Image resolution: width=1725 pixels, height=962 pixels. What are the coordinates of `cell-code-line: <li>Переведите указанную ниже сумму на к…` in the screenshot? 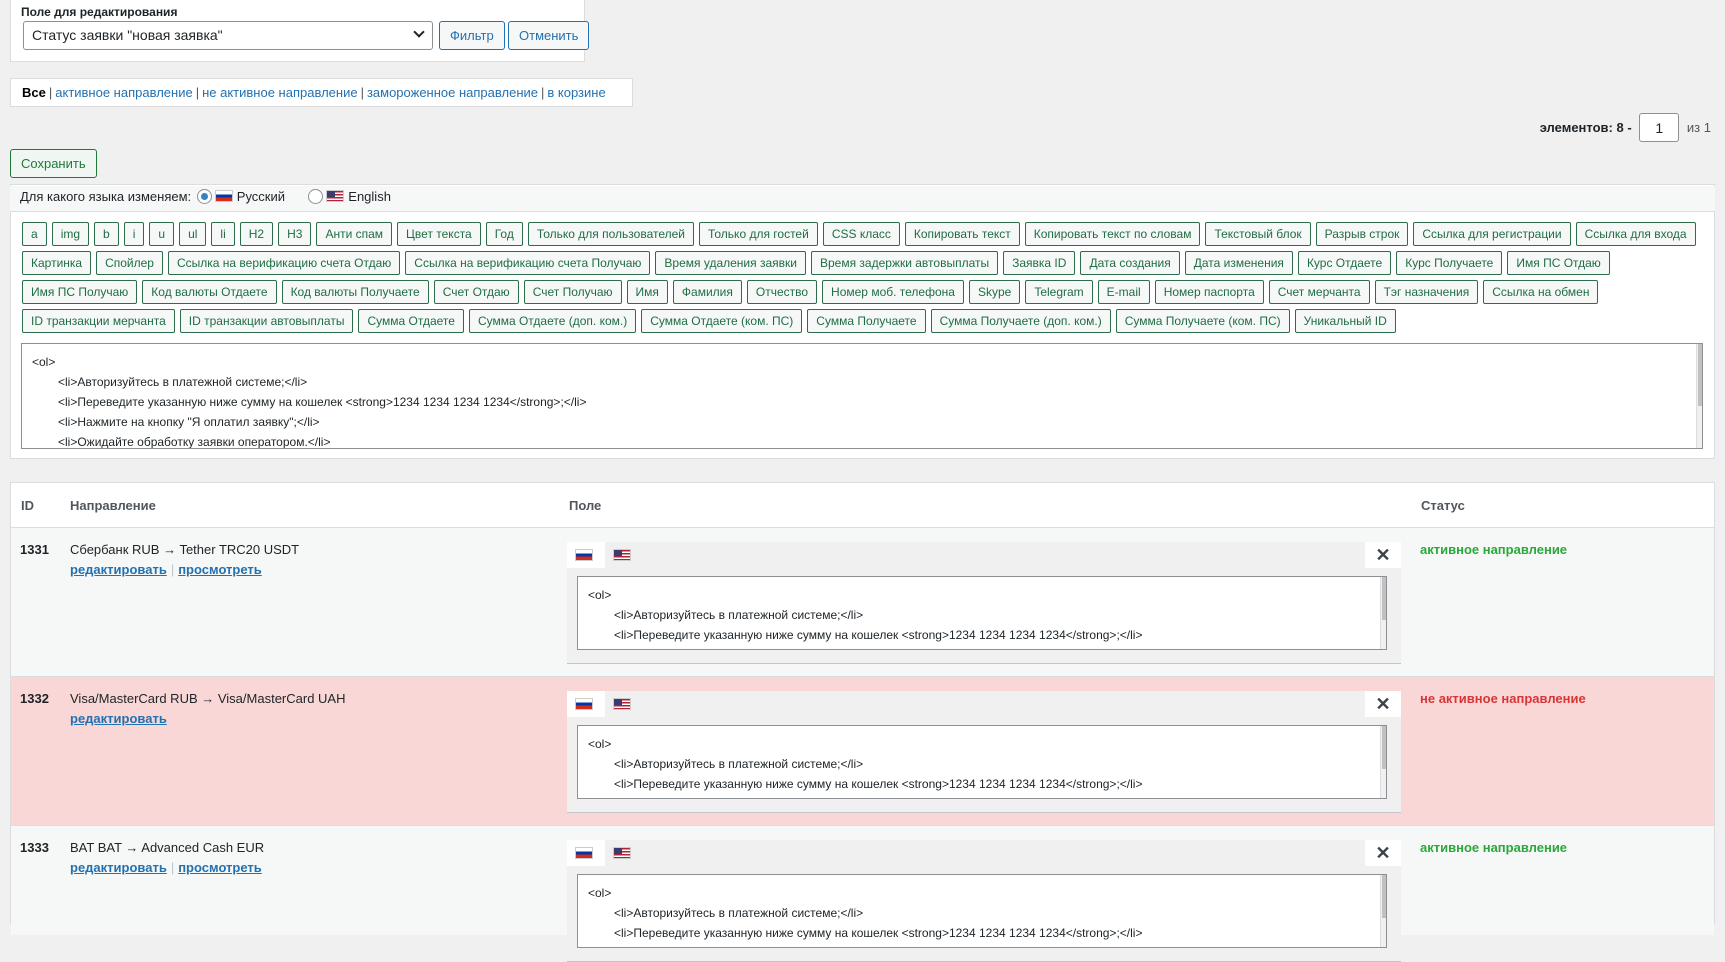 It's located at (878, 784).